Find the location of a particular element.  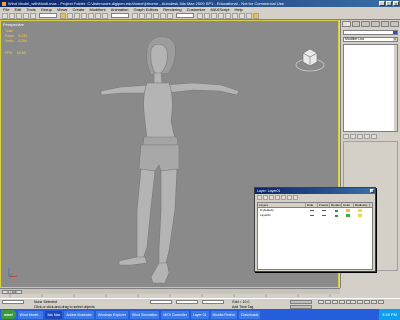

freeze-all-icon is located at coordinates (295, 197).